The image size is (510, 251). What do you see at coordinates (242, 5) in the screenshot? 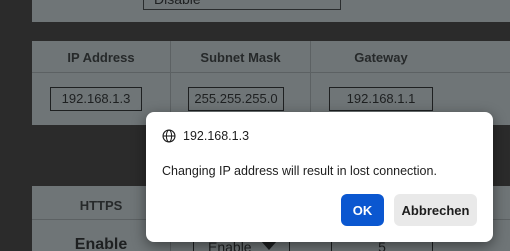
I see `security-select: Disable` at bounding box center [242, 5].